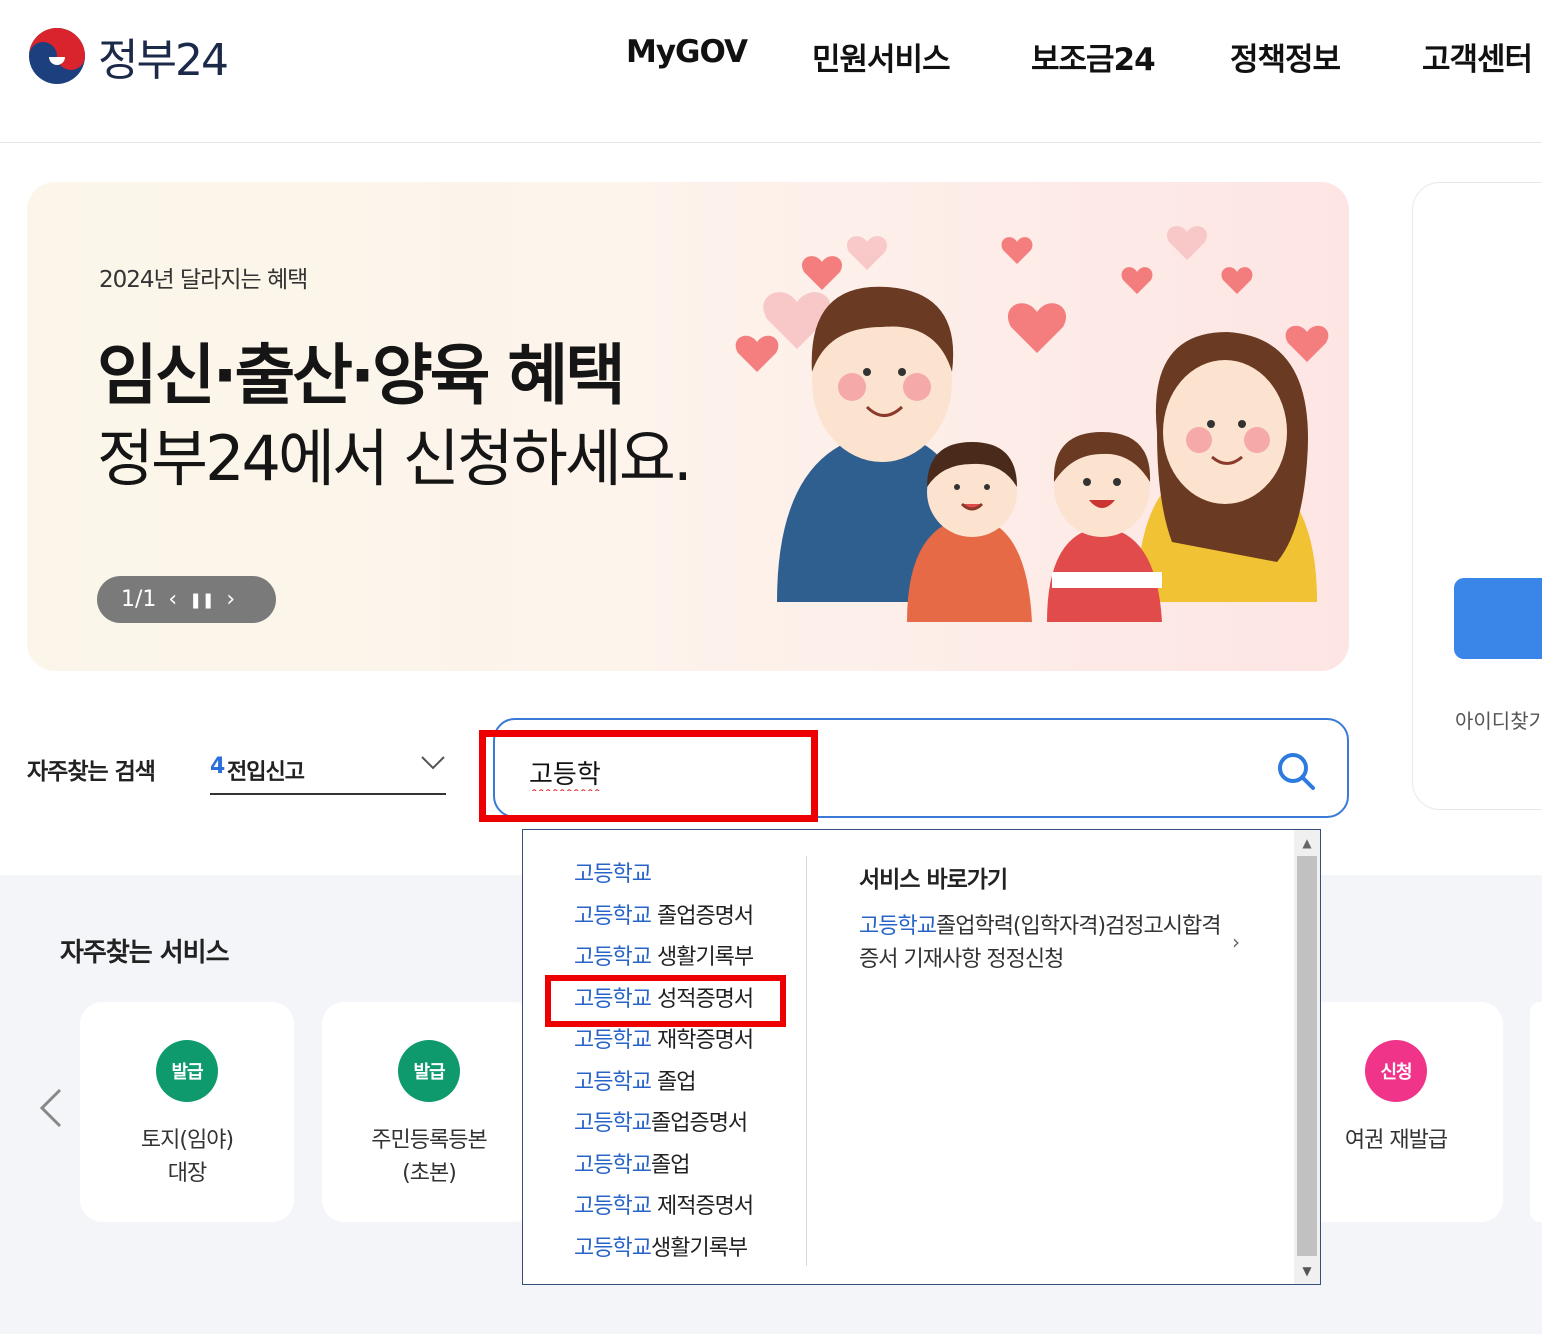 The height and width of the screenshot is (1334, 1542). Describe the element at coordinates (1396, 1071) in the screenshot. I see `service-badge: 신청` at that location.